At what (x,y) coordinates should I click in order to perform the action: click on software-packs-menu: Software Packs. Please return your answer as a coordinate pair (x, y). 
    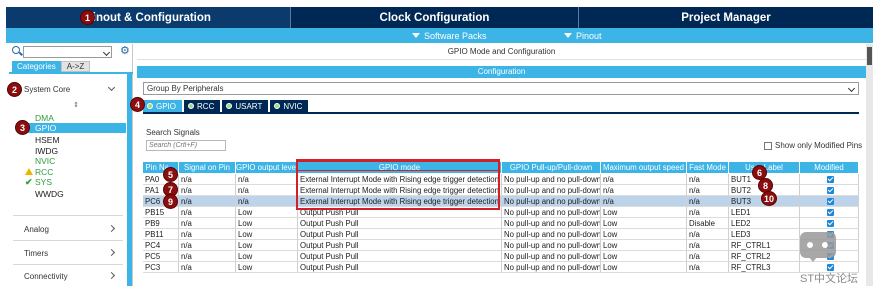
    Looking at the image, I should click on (449, 35).